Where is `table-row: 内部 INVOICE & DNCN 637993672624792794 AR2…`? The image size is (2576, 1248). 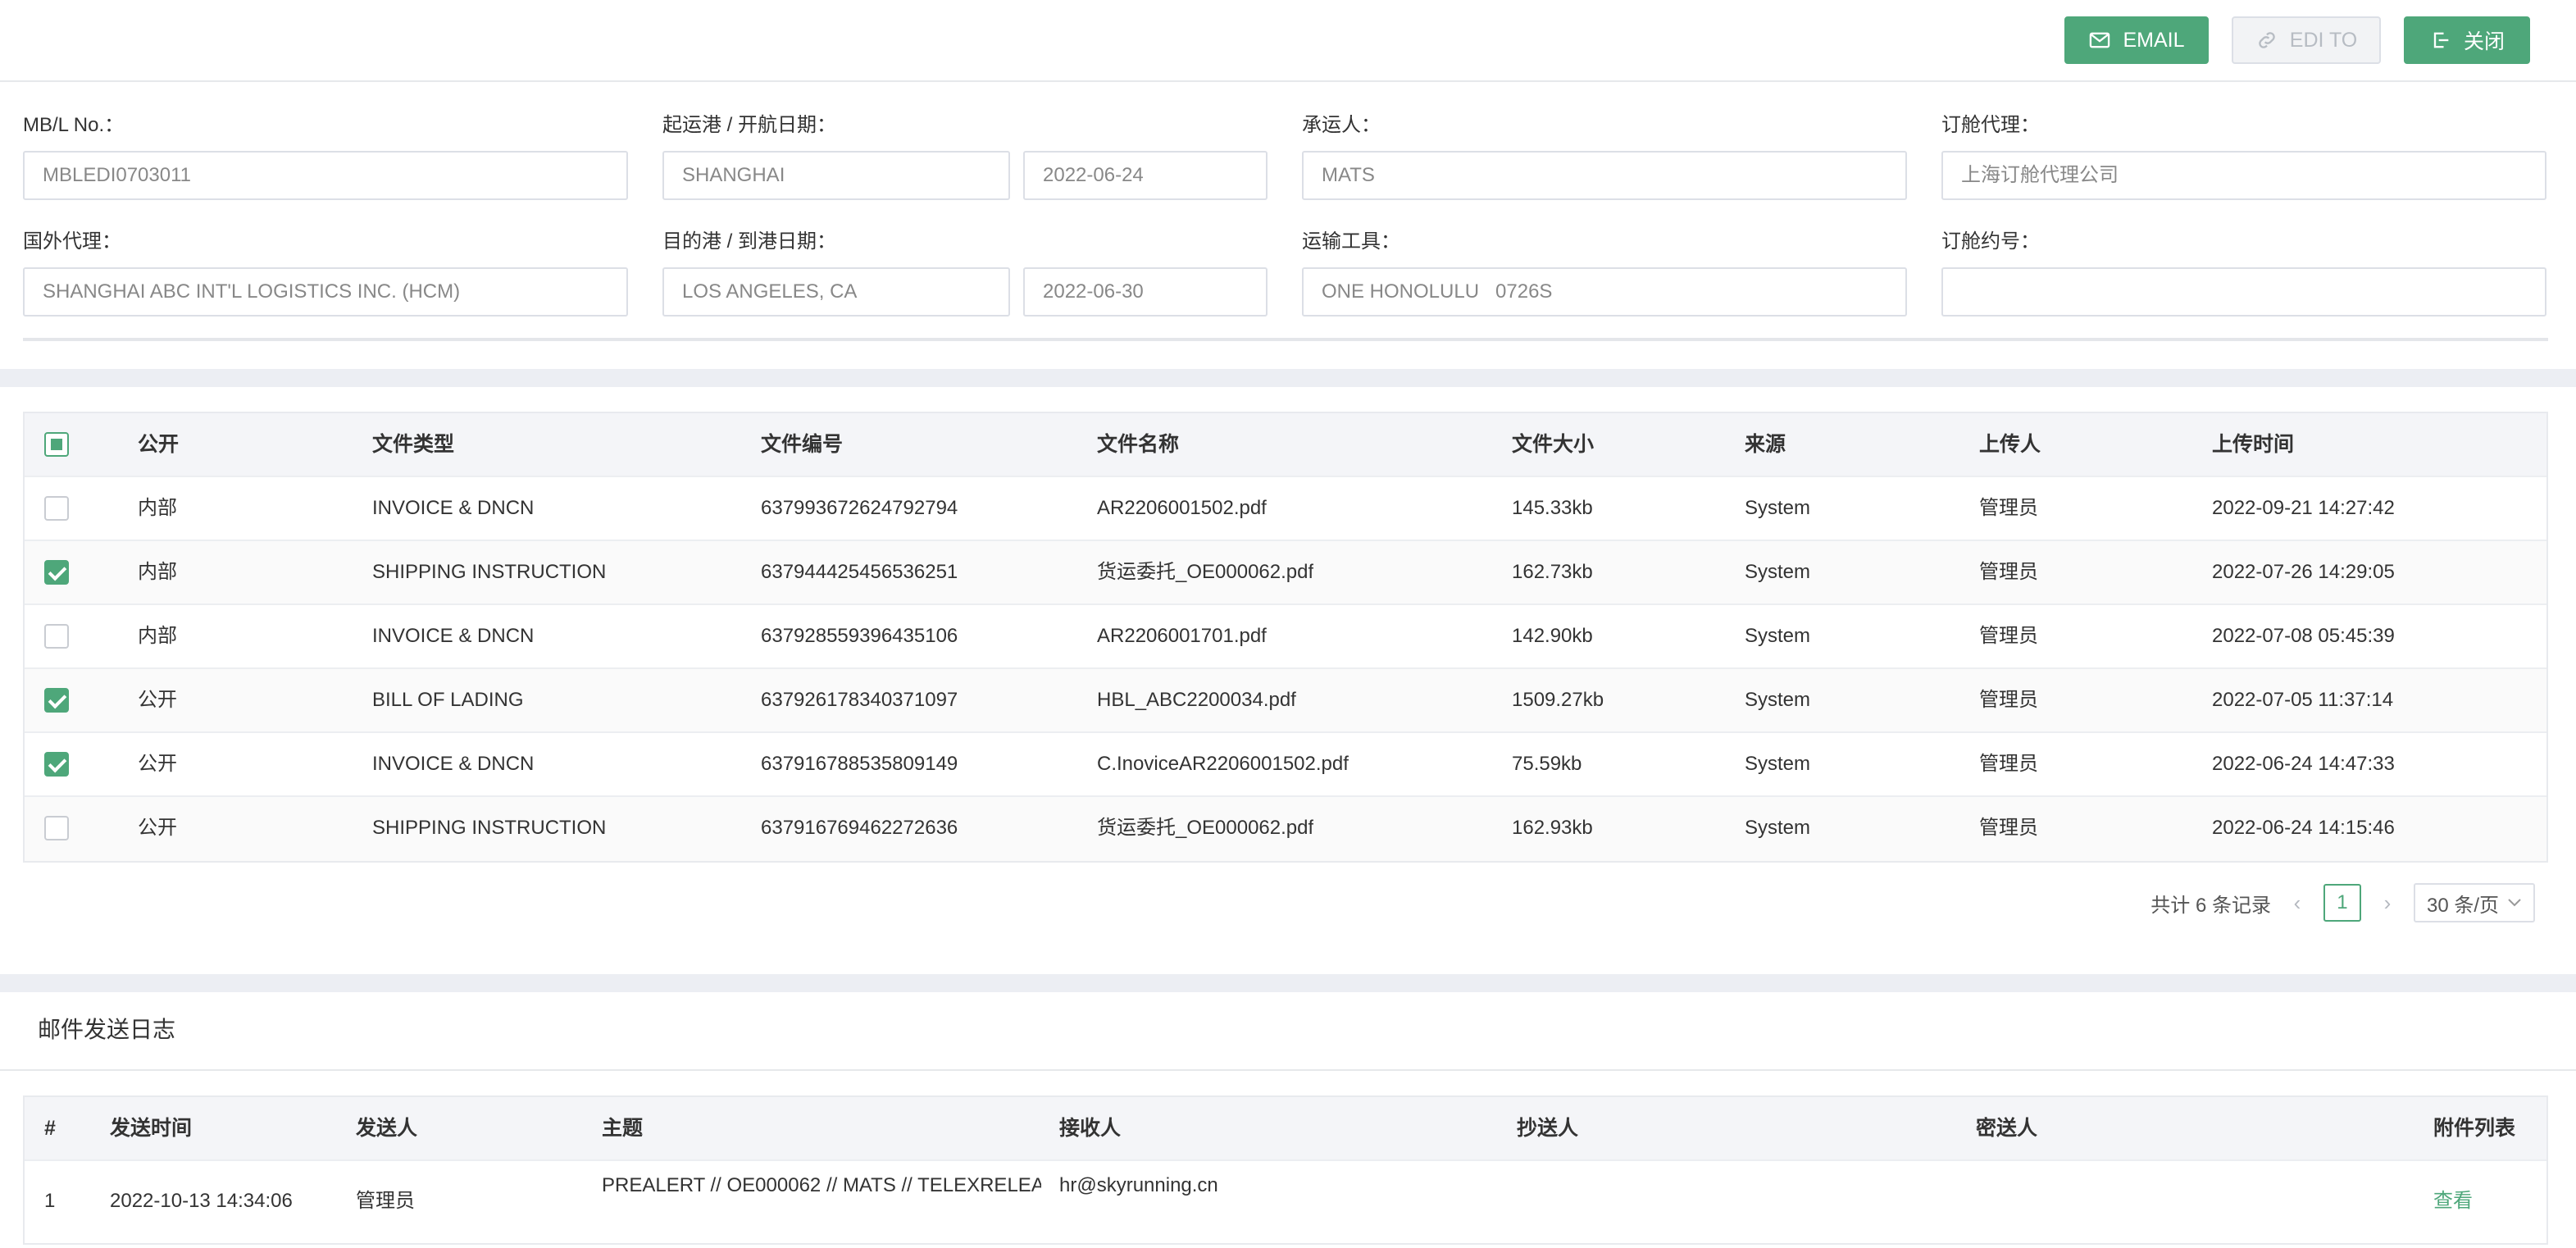 table-row: 内部 INVOICE & DNCN 637993672624792794 AR2… is located at coordinates (1285, 509).